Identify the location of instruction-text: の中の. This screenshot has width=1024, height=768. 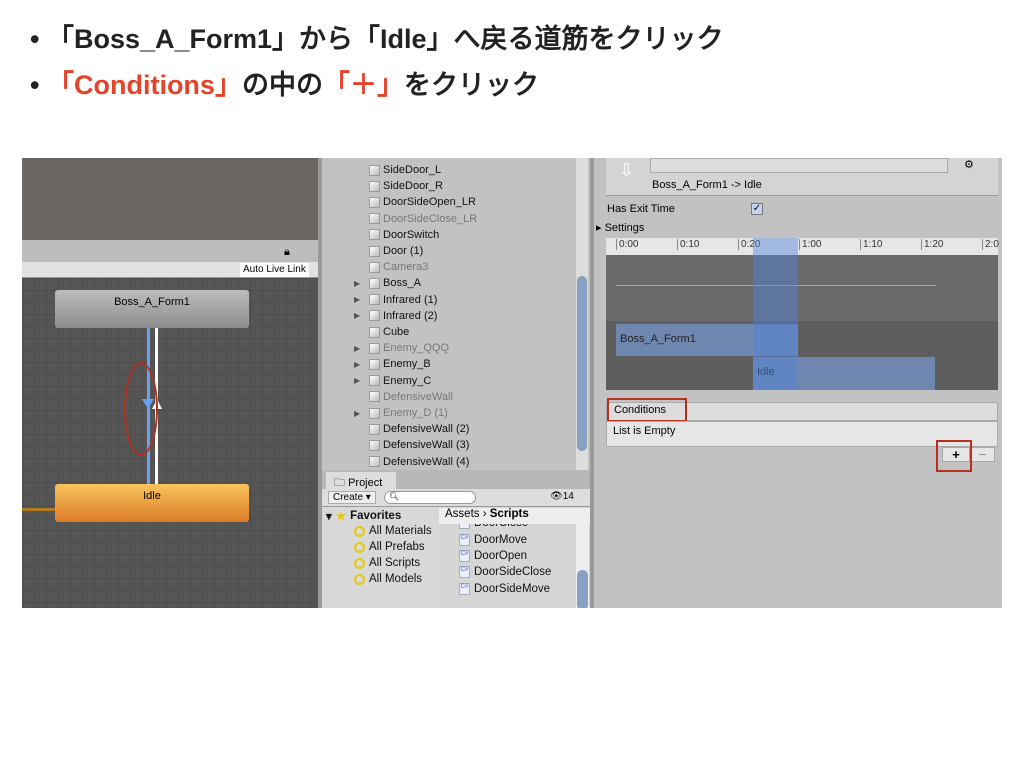
(282, 85).